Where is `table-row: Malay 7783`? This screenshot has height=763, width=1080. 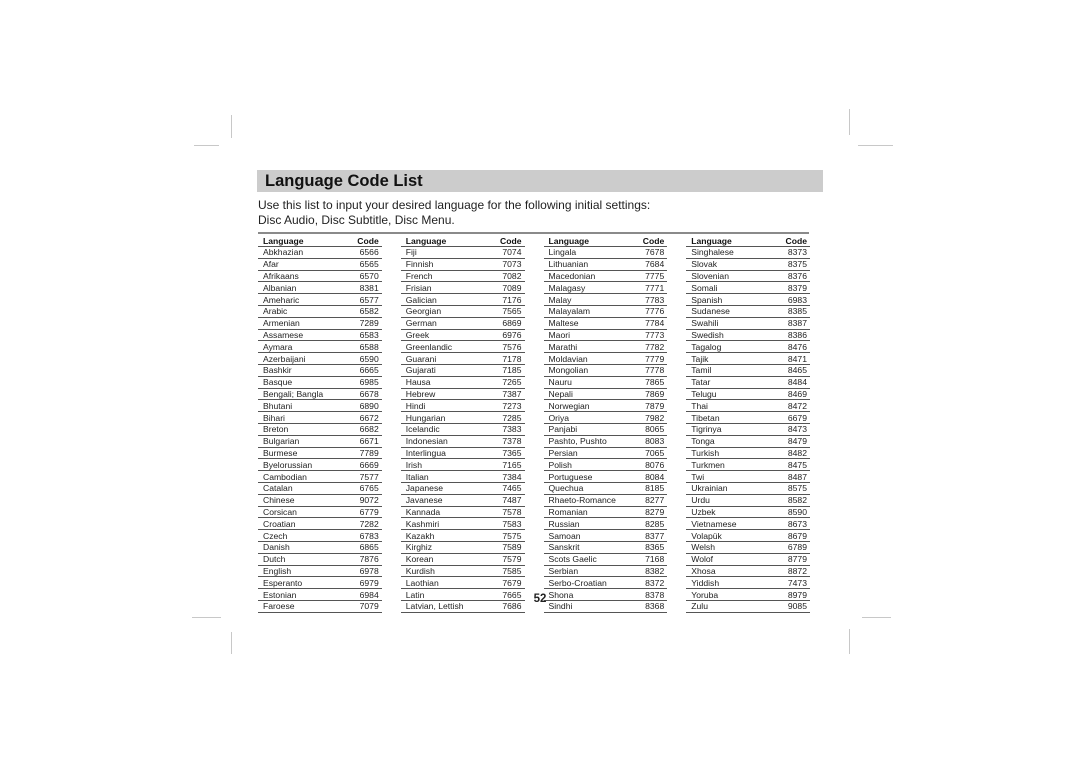
table-row: Malay 7783 is located at coordinates (605, 299).